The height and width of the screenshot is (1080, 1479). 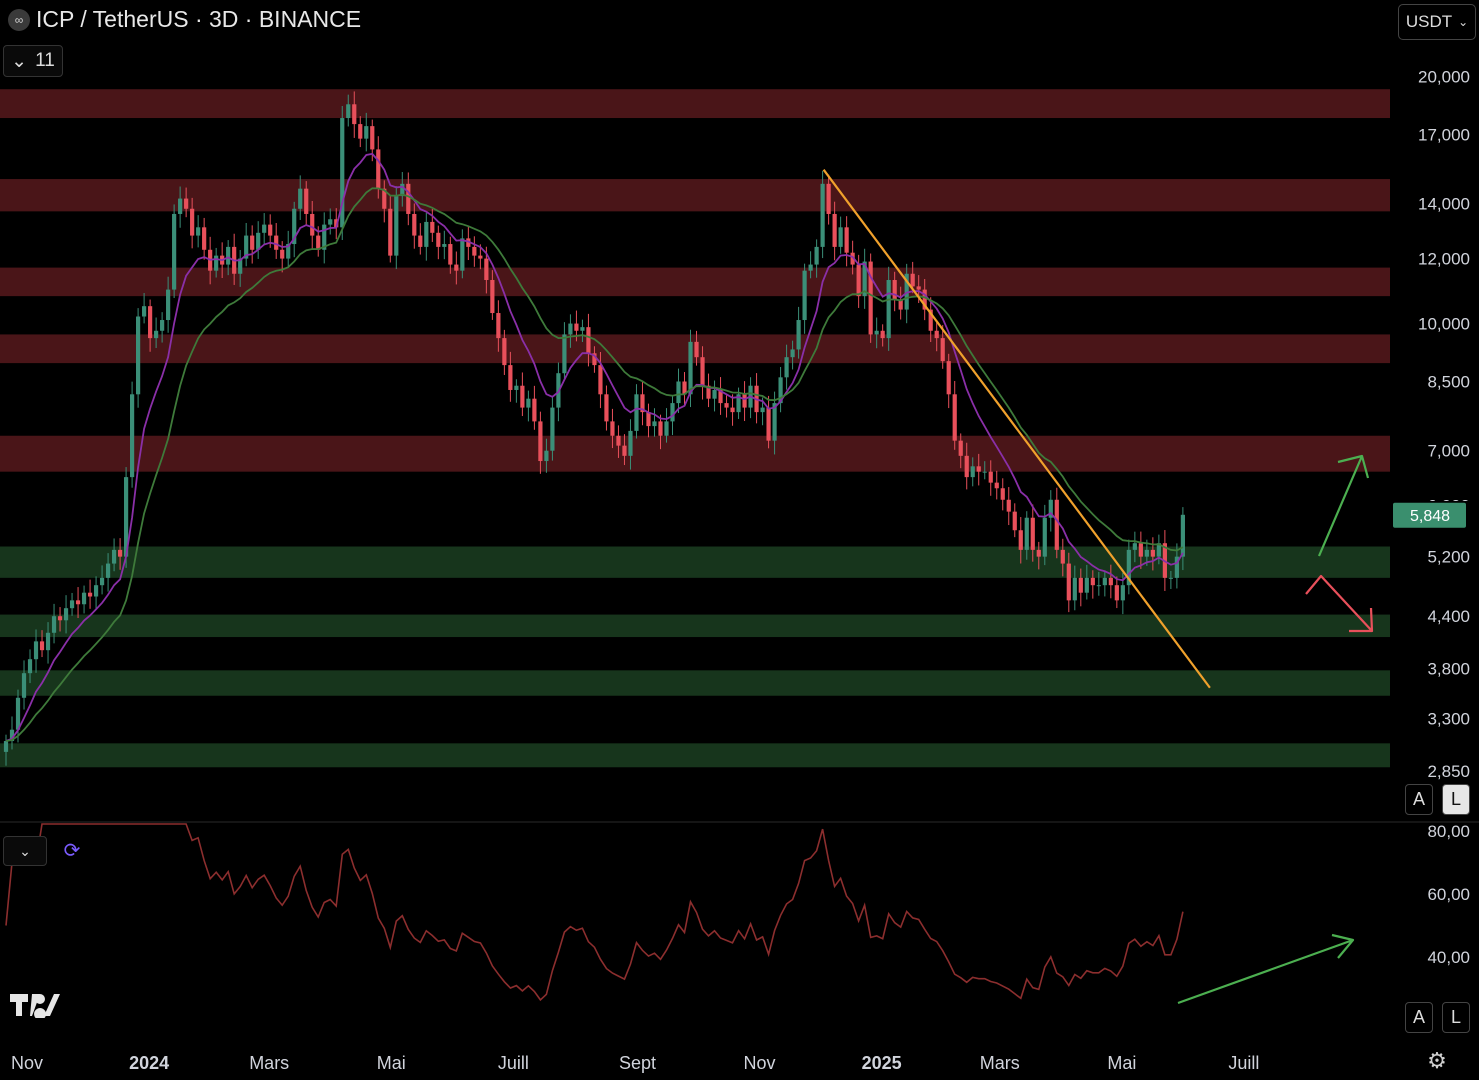 What do you see at coordinates (1448, 451) in the screenshot?
I see `price-tick-label: 7,000` at bounding box center [1448, 451].